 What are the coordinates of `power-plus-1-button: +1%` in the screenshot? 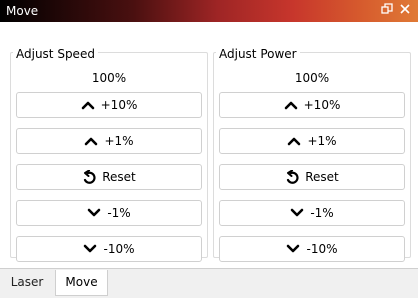 It's located at (312, 141).